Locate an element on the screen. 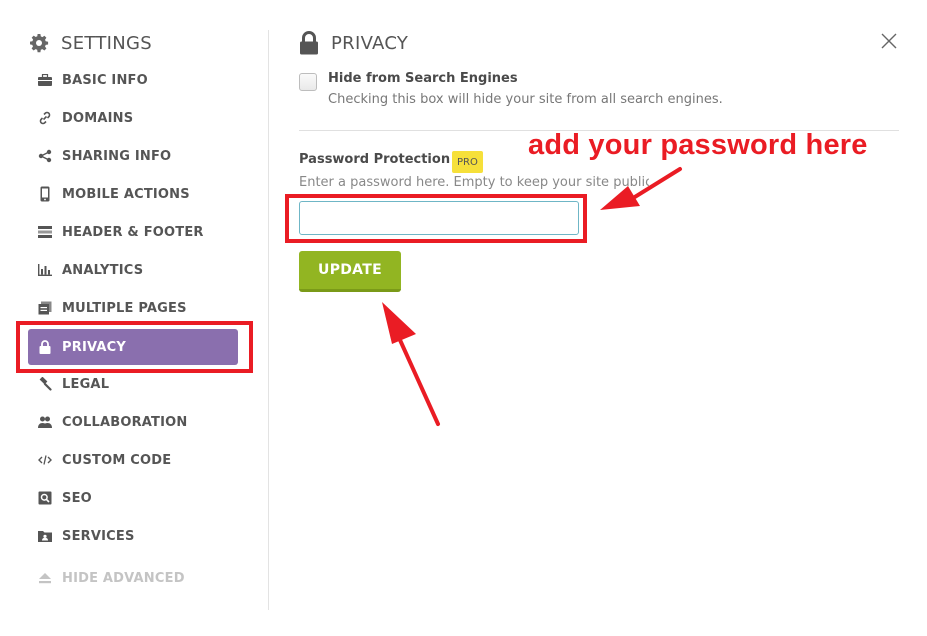  sidebar-item-domains: DOMAINS is located at coordinates (133, 118).